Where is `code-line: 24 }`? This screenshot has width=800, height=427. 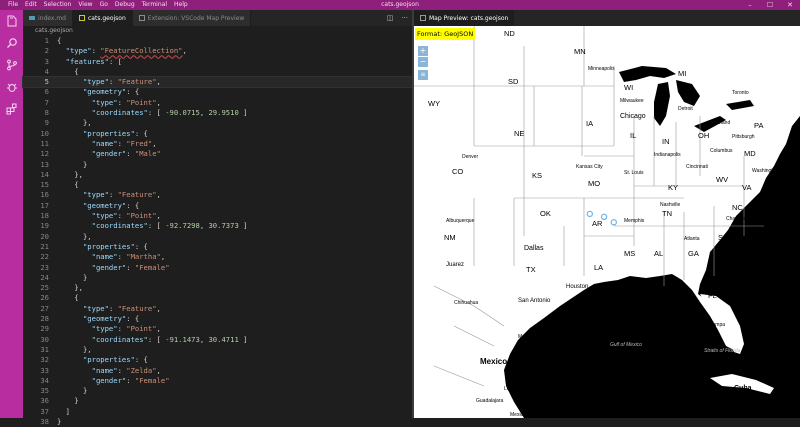 code-line: 24 } is located at coordinates (217, 278).